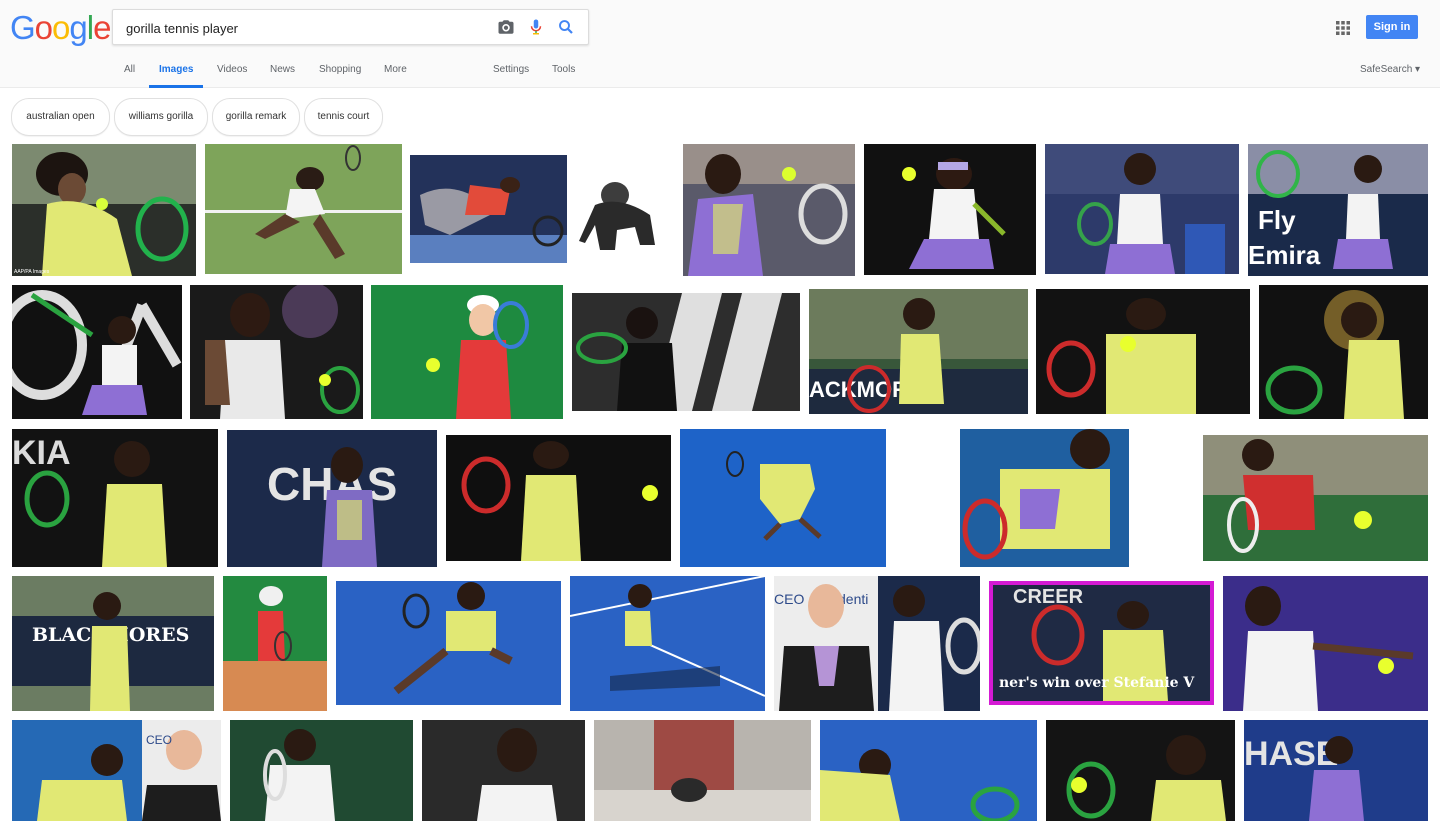 The height and width of the screenshot is (821, 1440). What do you see at coordinates (129, 69) in the screenshot?
I see `tab-all: All` at bounding box center [129, 69].